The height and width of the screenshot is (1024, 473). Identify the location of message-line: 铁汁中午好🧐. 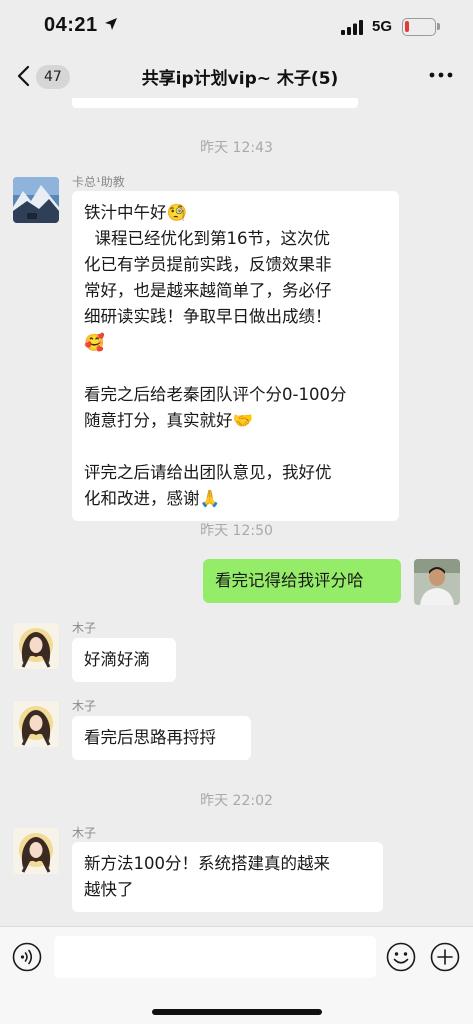
(136, 212).